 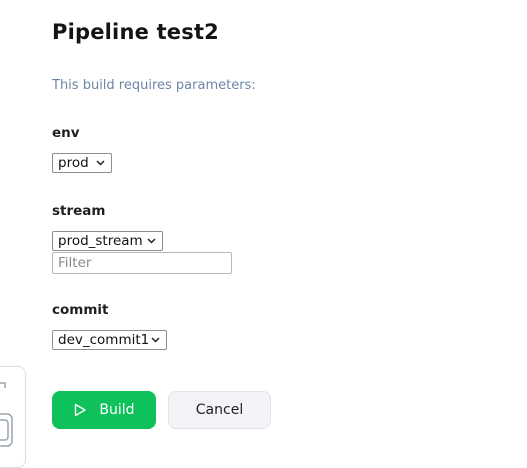 What do you see at coordinates (135, 32) in the screenshot?
I see `dialog-title: Pipeline test2` at bounding box center [135, 32].